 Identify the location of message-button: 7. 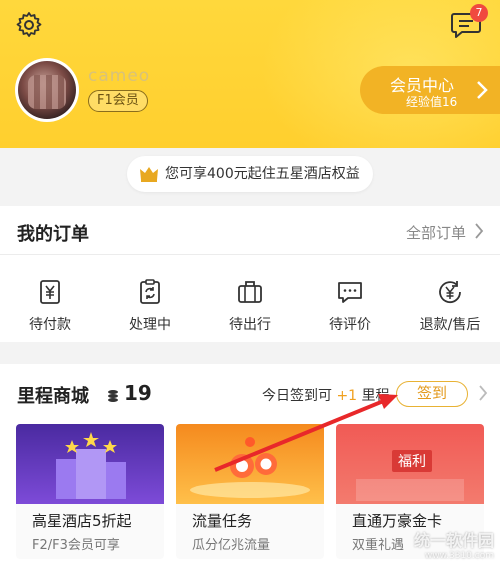
(469, 22).